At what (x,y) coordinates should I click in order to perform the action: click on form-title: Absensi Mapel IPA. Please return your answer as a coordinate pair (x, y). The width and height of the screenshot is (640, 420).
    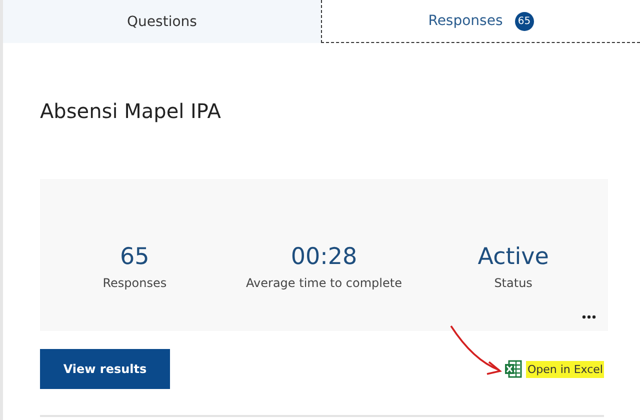
    Looking at the image, I should click on (131, 111).